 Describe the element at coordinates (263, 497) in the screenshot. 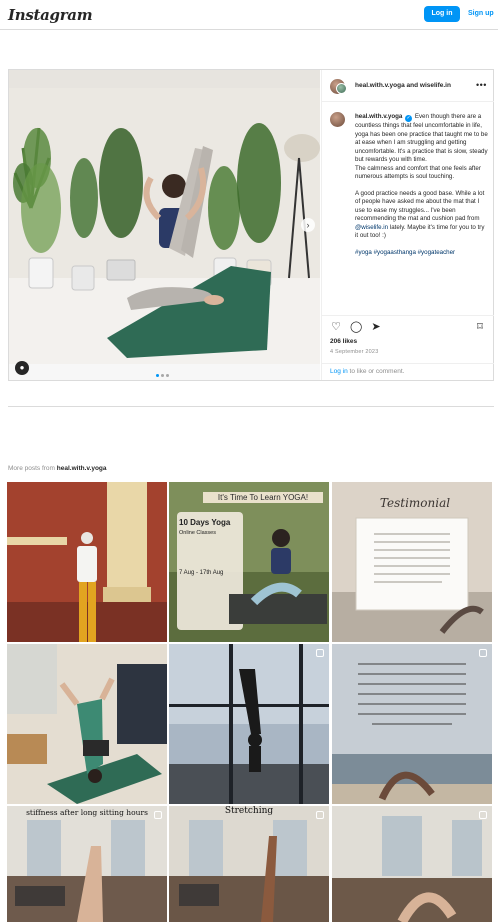

I see `grid-banner-text: It's Time To Learn YOGA!` at that location.